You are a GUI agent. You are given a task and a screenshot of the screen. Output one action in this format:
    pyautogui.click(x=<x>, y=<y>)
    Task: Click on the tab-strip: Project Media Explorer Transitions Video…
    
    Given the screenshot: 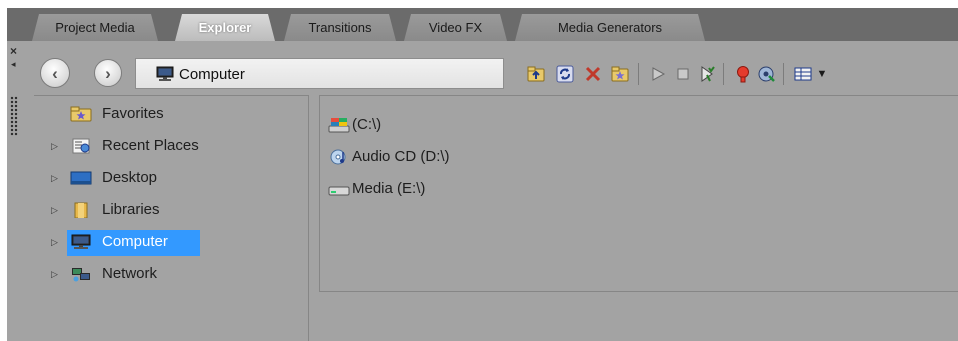 What is the action you would take?
    pyautogui.click(x=482, y=24)
    